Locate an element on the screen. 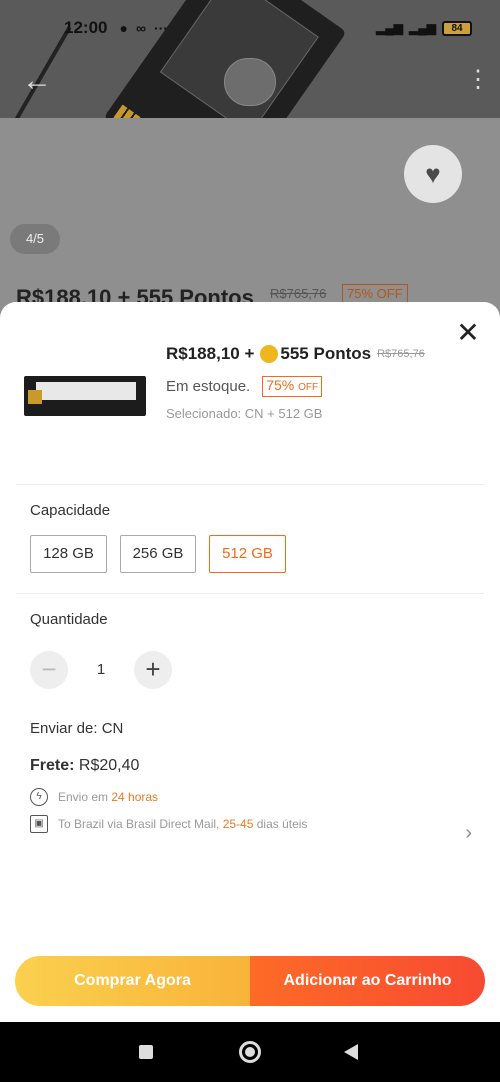 This screenshot has height=1082, width=500. capacity-option-256gb: 256 GB is located at coordinates (158, 554).